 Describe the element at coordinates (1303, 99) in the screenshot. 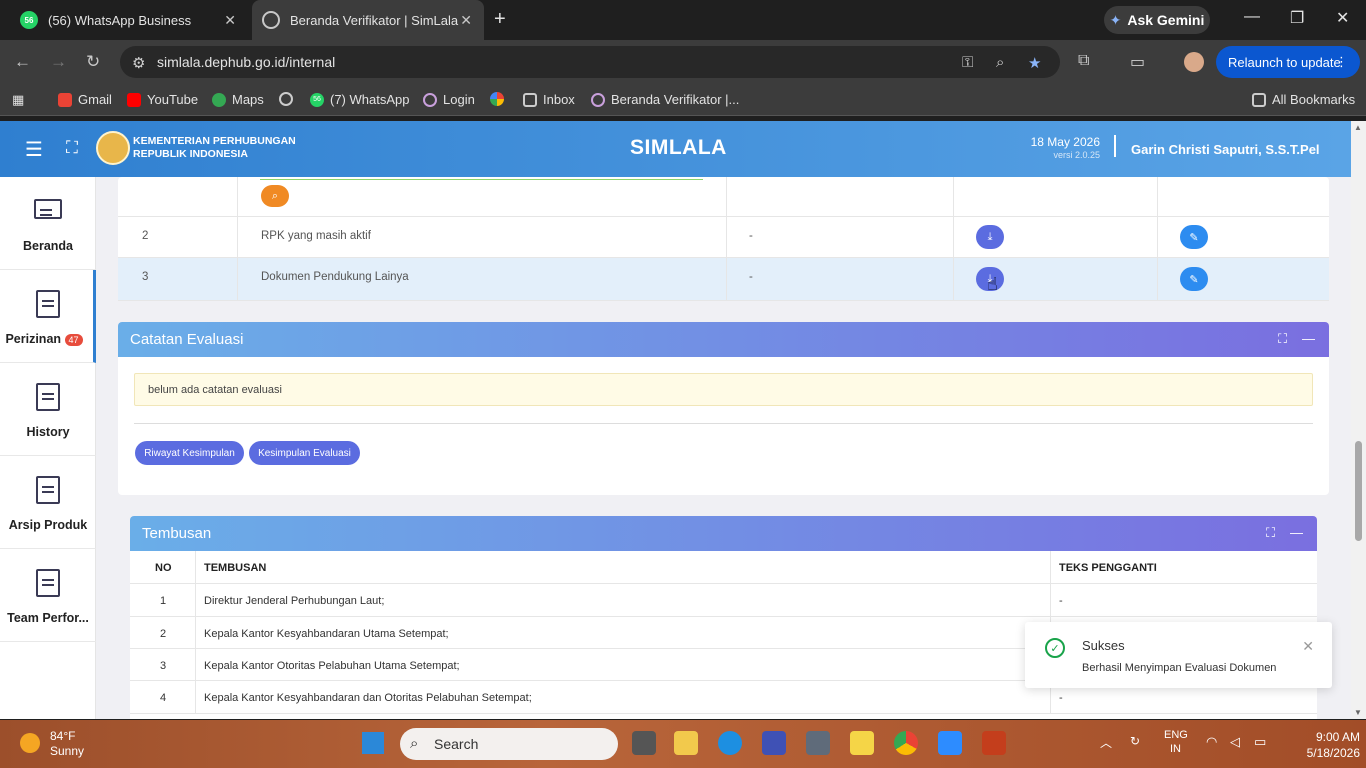

I see `all-bookmarks: All Bookmarks` at that location.